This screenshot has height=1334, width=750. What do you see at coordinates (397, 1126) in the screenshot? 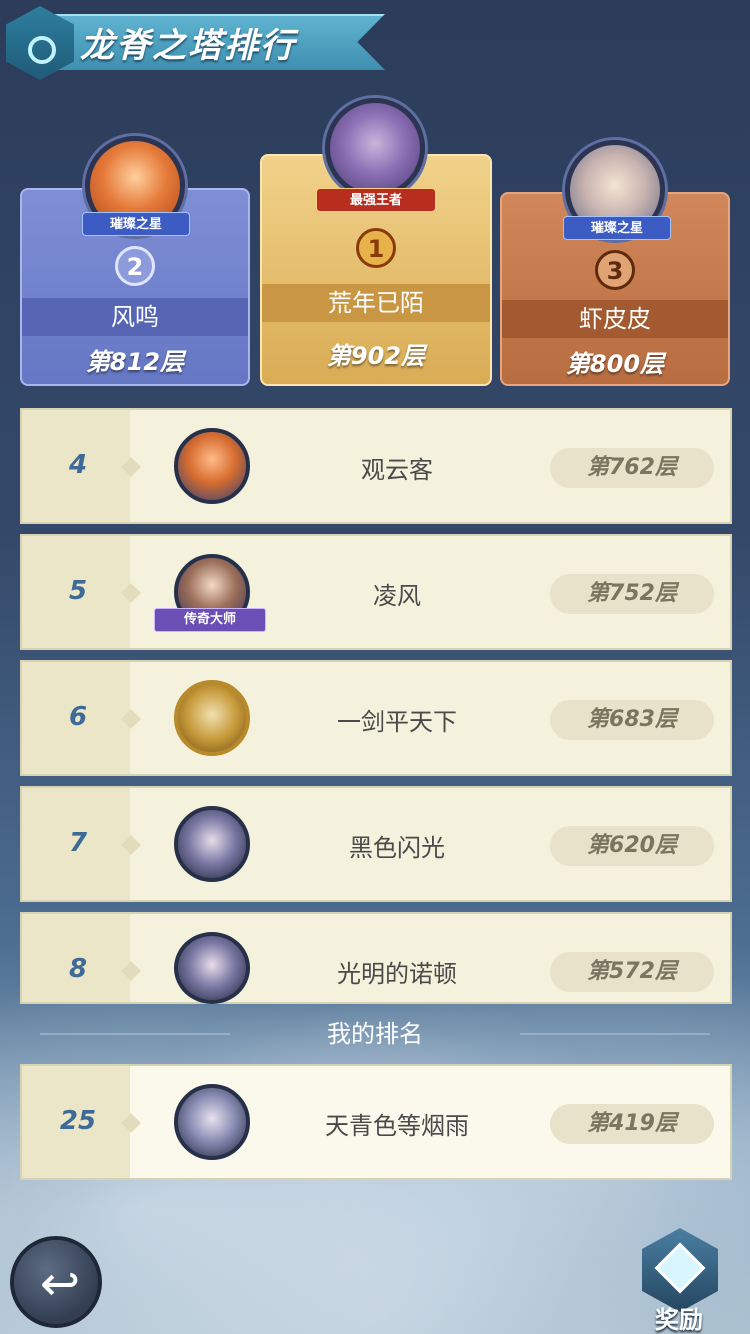
I see `player-name: 天青色等烟雨` at bounding box center [397, 1126].